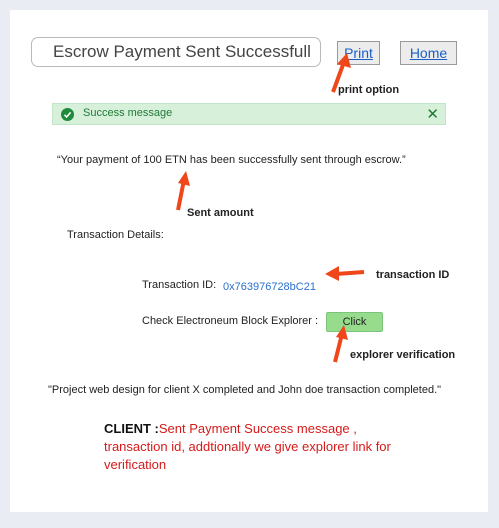  I want to click on check-circle-icon, so click(67, 114).